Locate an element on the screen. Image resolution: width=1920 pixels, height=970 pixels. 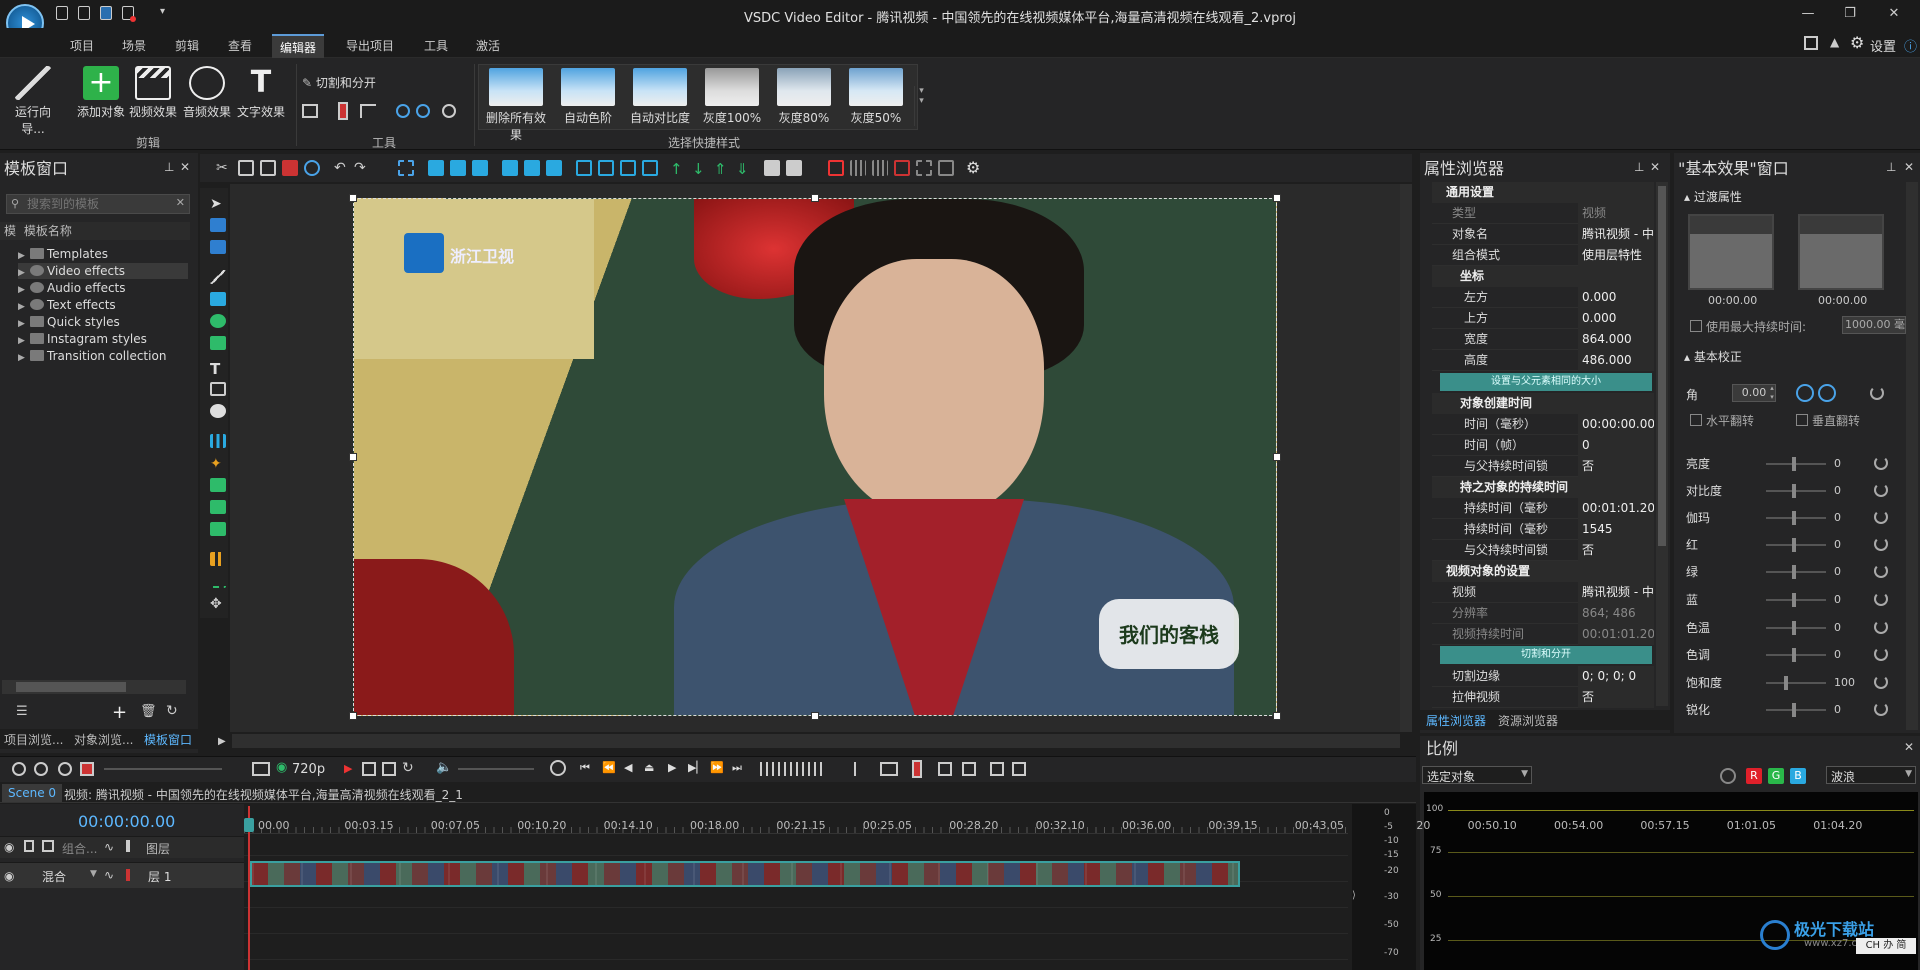
repeat-icon: ↻ is located at coordinates (408, 768).